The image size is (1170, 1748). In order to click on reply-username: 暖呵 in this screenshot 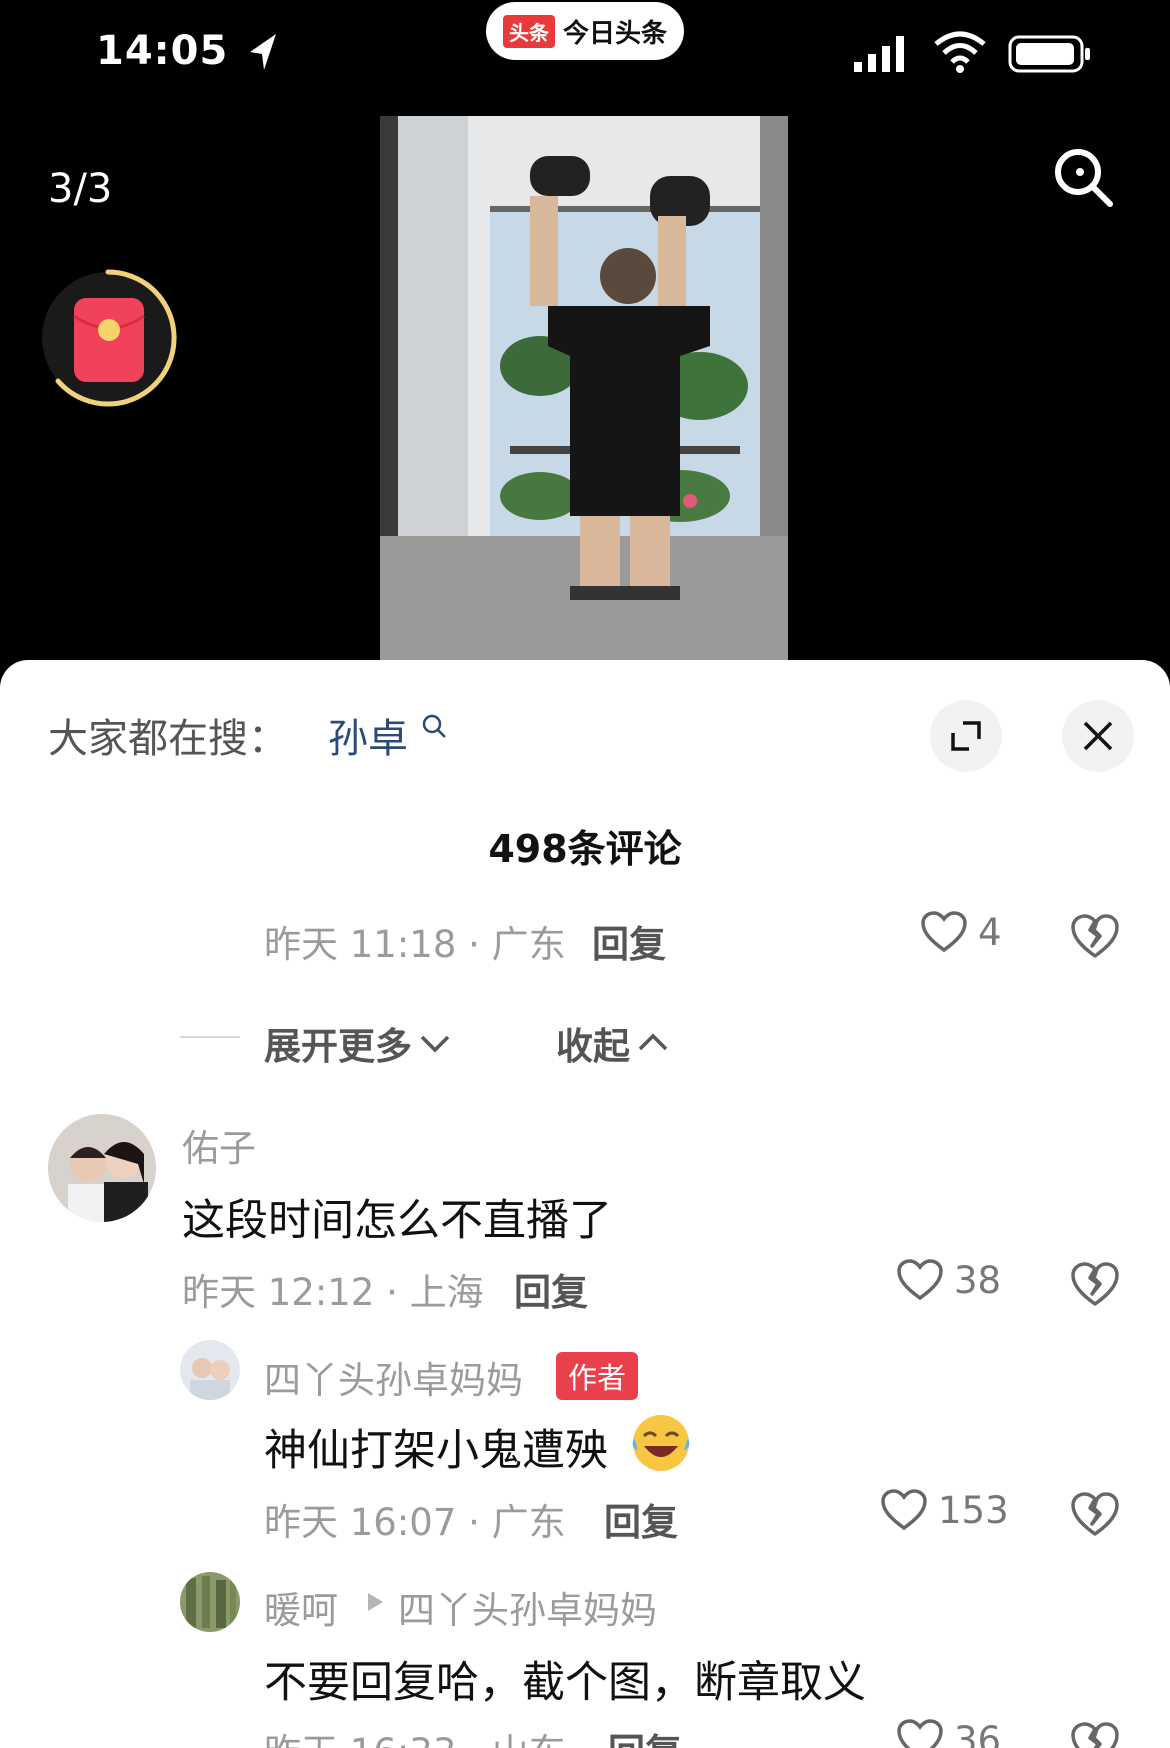, I will do `click(301, 1607)`.